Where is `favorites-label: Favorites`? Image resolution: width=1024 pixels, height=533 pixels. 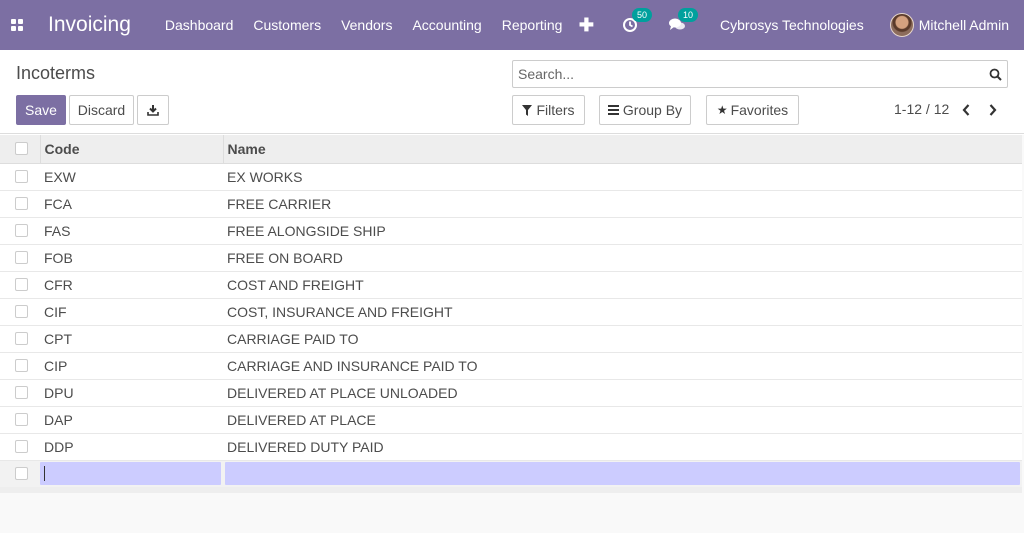
favorites-label: Favorites is located at coordinates (759, 110).